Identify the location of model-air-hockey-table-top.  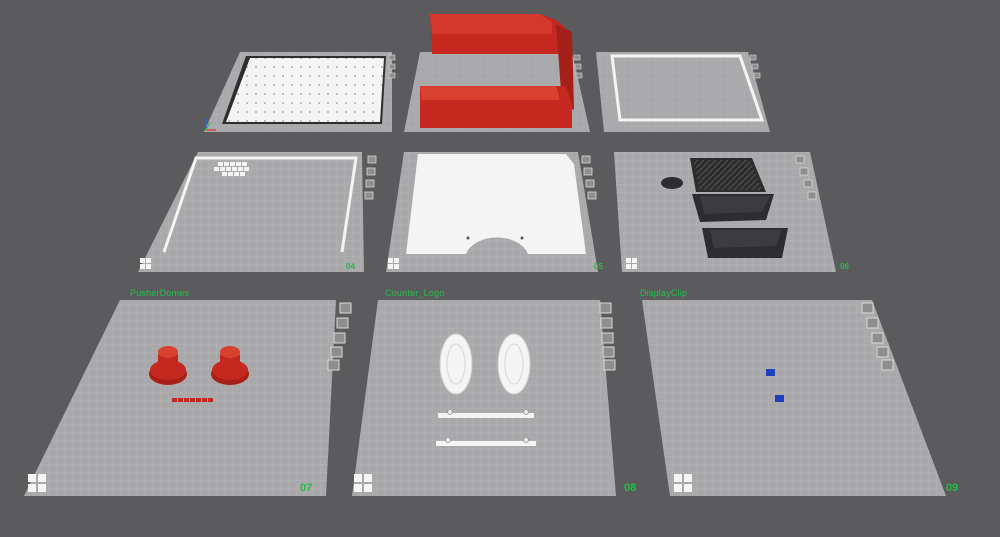
(304, 90).